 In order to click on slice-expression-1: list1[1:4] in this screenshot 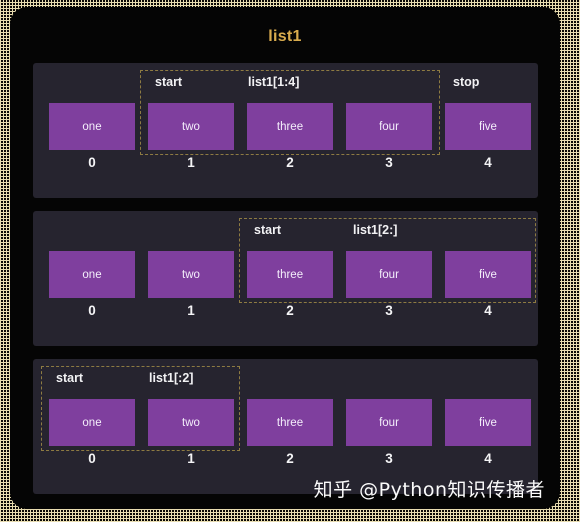, I will do `click(274, 82)`.